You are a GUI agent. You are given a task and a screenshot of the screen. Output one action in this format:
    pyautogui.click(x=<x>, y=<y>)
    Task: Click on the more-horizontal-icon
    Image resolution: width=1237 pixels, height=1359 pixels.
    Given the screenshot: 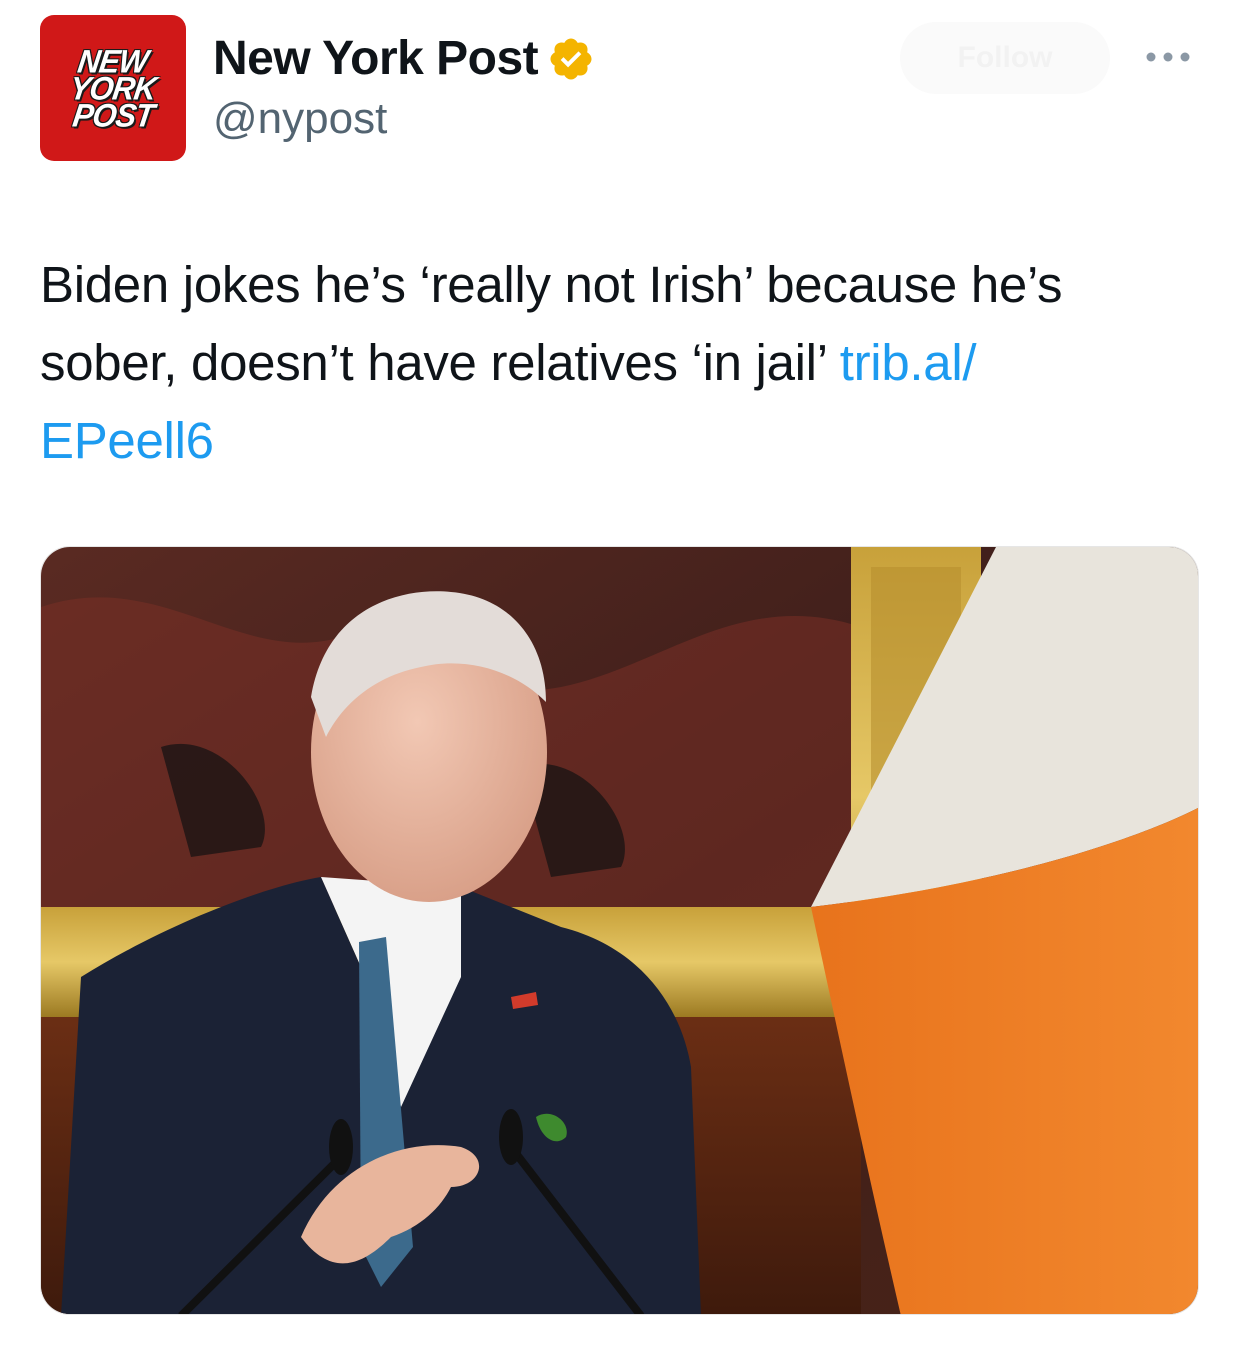 What is the action you would take?
    pyautogui.click(x=1168, y=57)
    